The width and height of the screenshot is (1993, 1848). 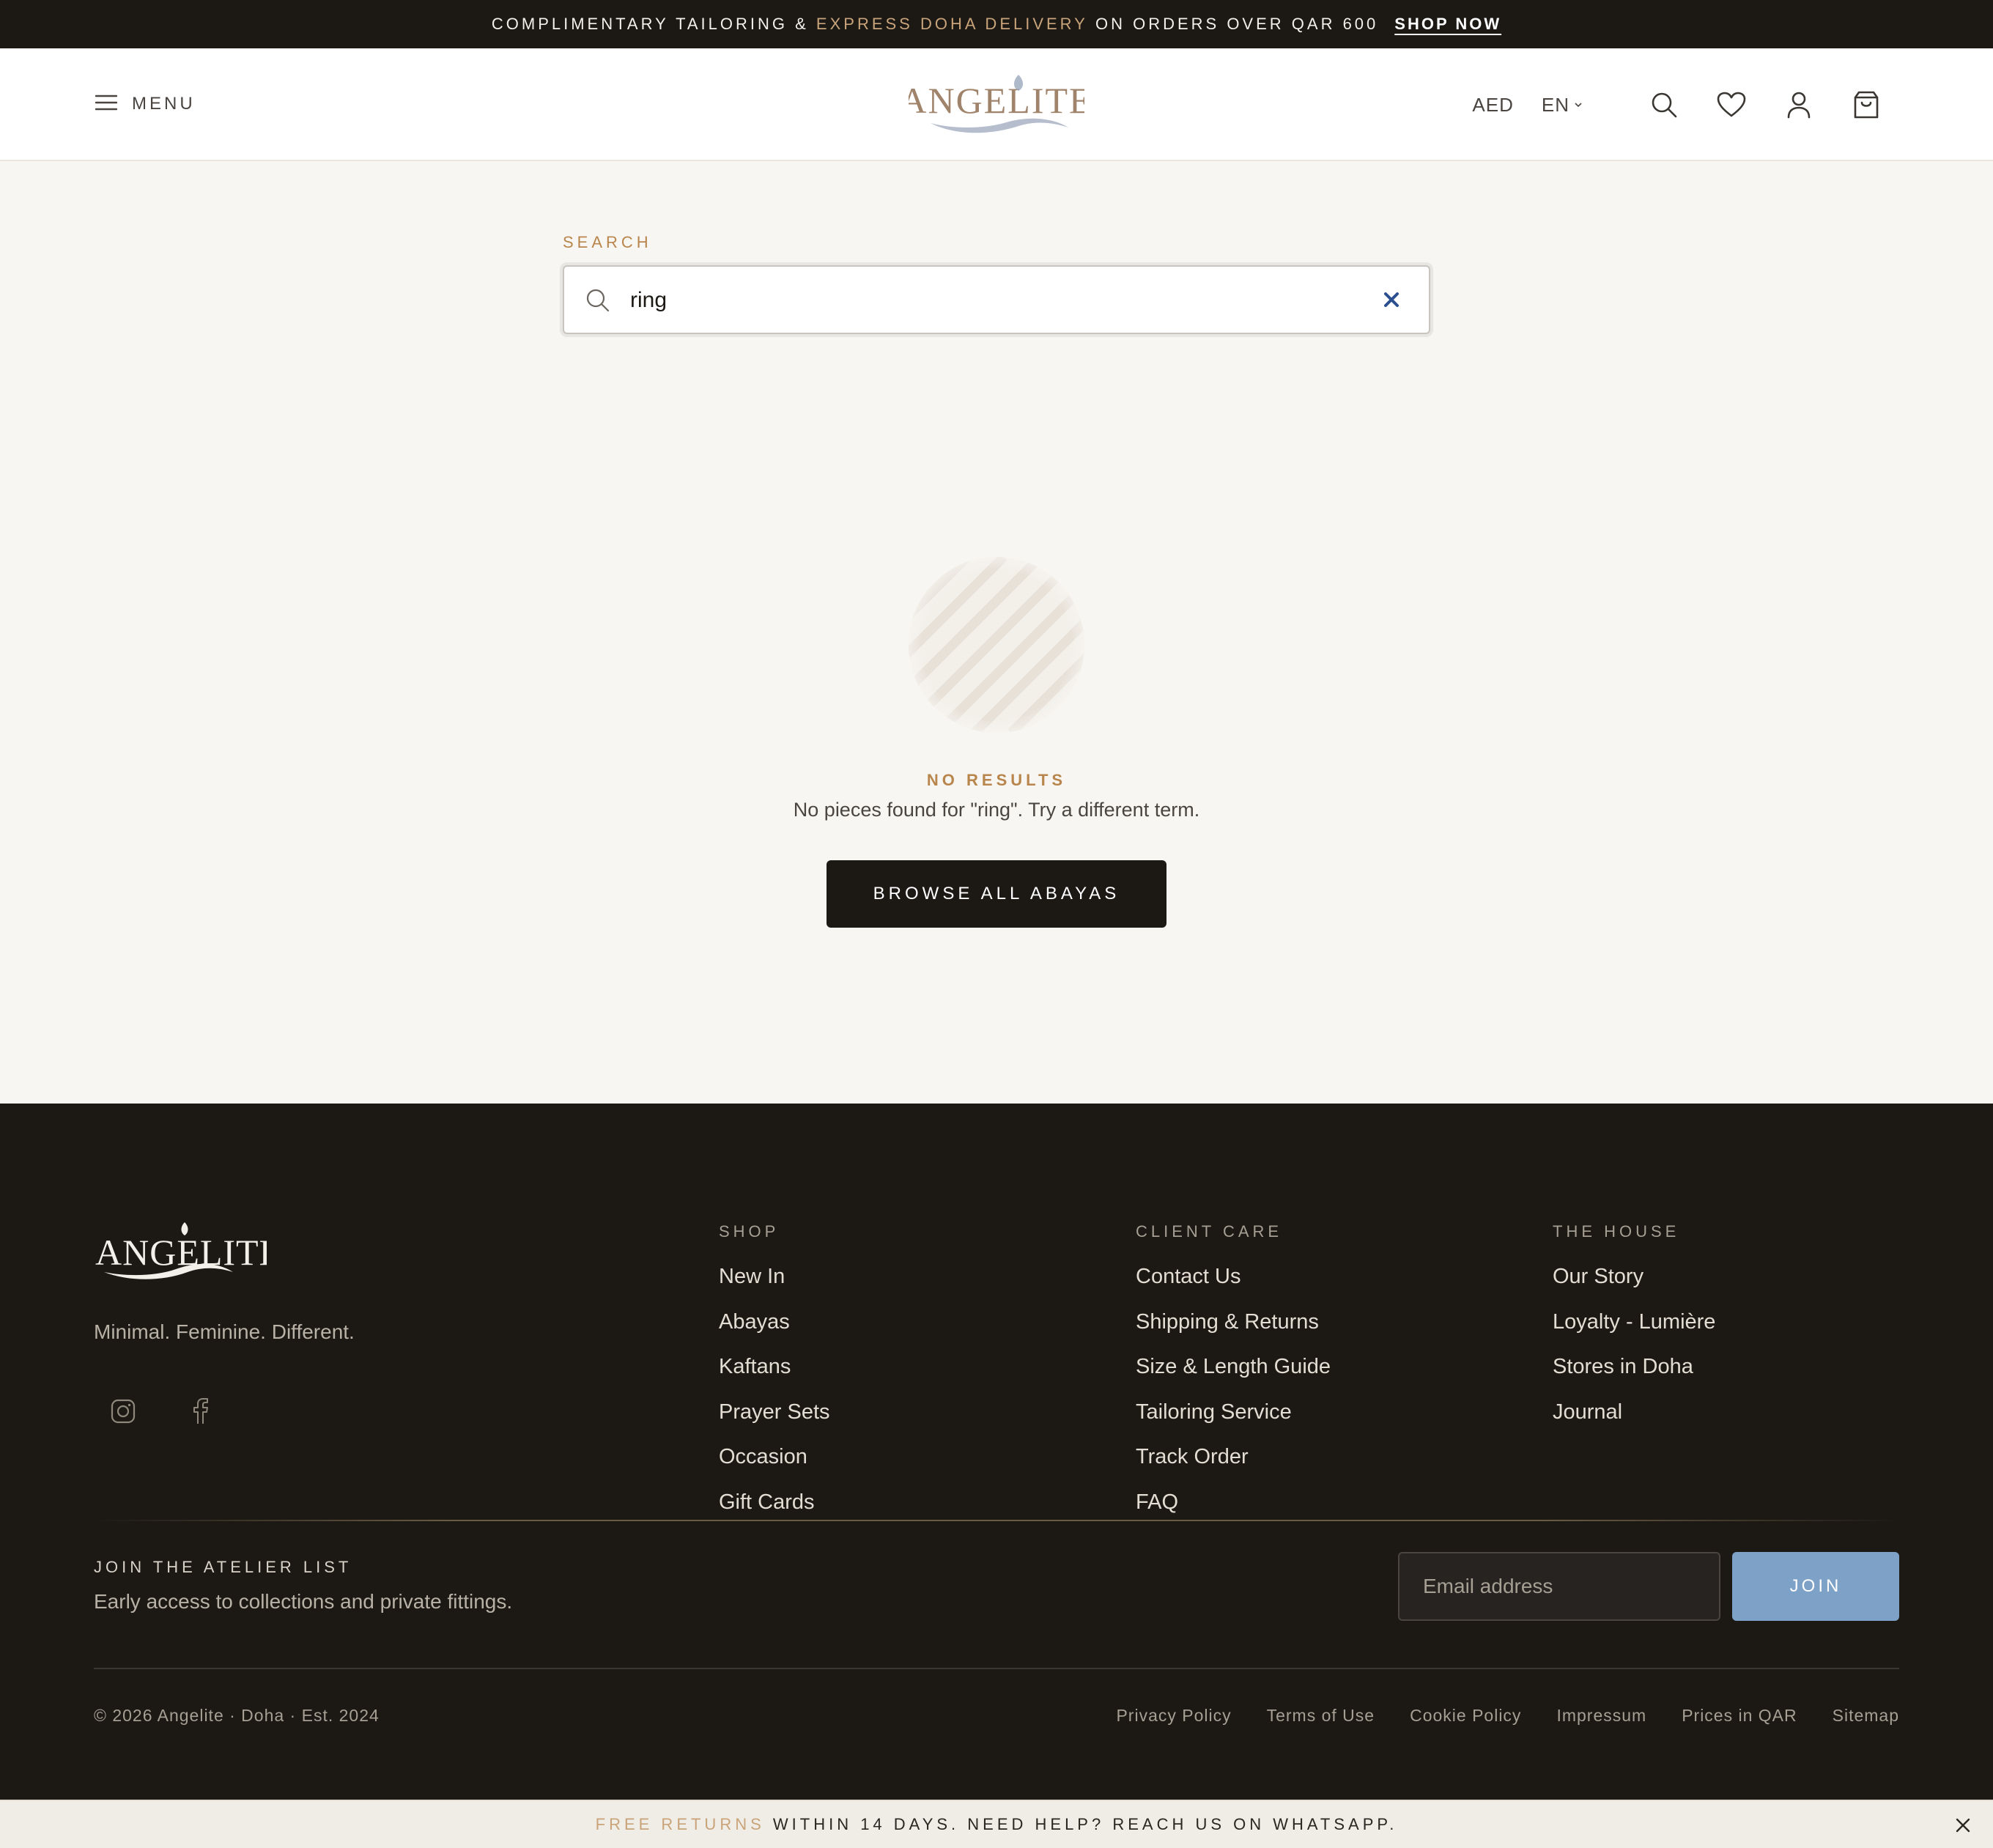 I want to click on footer-column-title: THE HOUSE, so click(x=1616, y=1231).